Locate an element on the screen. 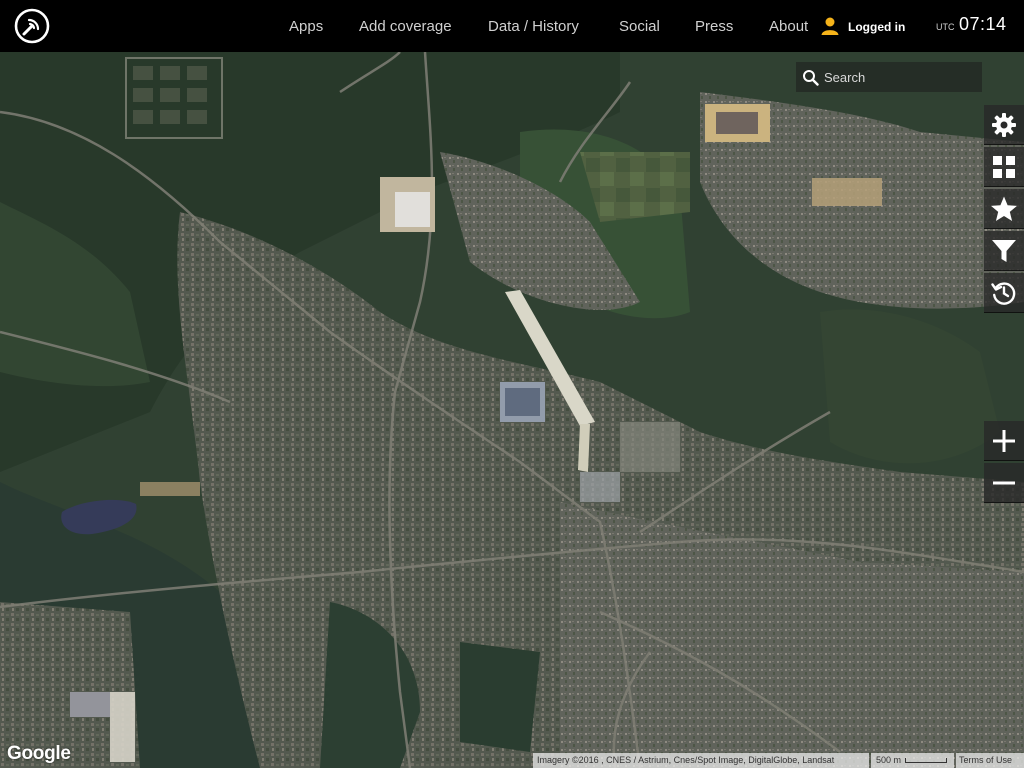 The image size is (1024, 768). filter-icon is located at coordinates (1004, 250).